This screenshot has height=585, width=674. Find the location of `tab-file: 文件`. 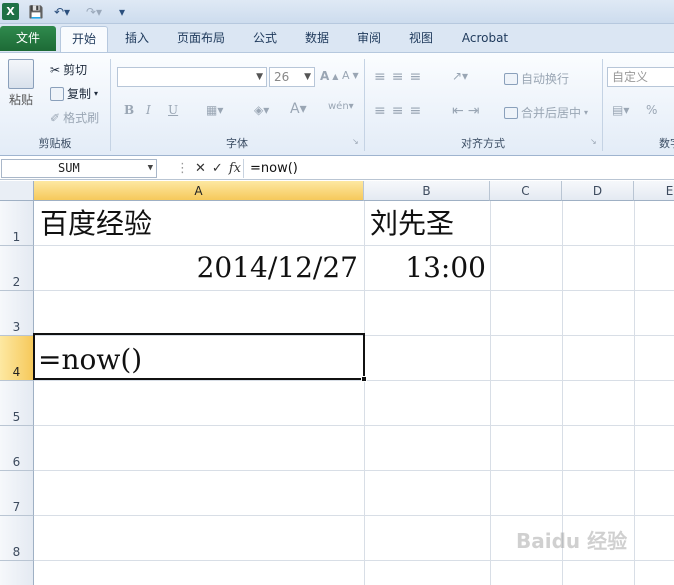

tab-file: 文件 is located at coordinates (28, 38).